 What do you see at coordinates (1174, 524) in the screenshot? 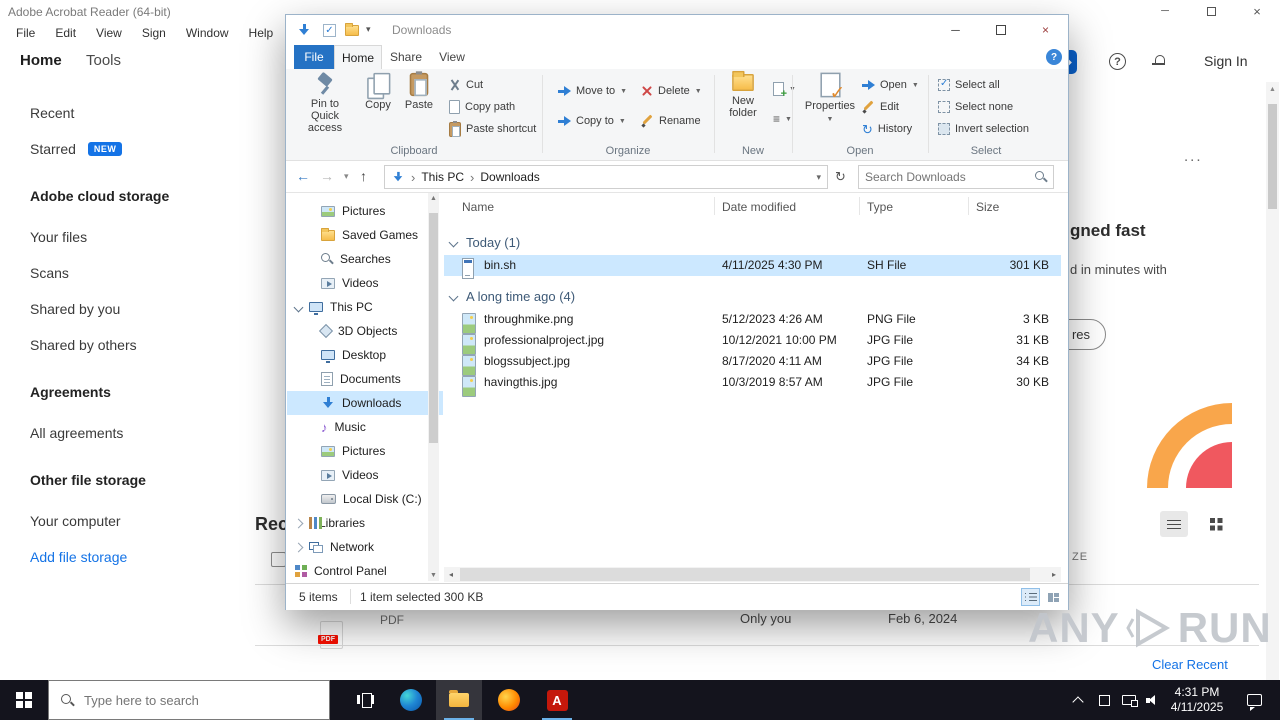
I see `list-view-toggle` at bounding box center [1174, 524].